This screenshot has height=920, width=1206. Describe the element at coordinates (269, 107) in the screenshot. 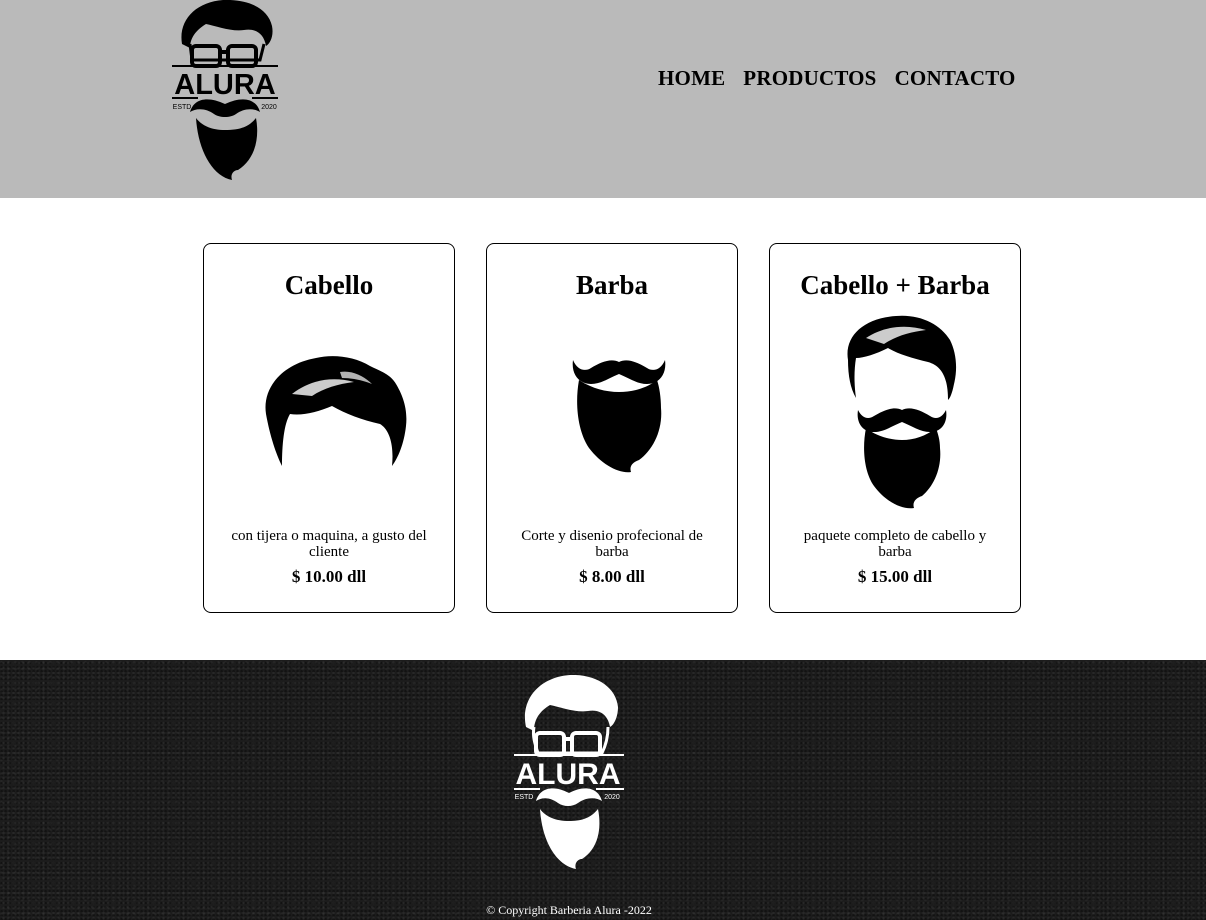

I see `logo-year: 2020` at that location.